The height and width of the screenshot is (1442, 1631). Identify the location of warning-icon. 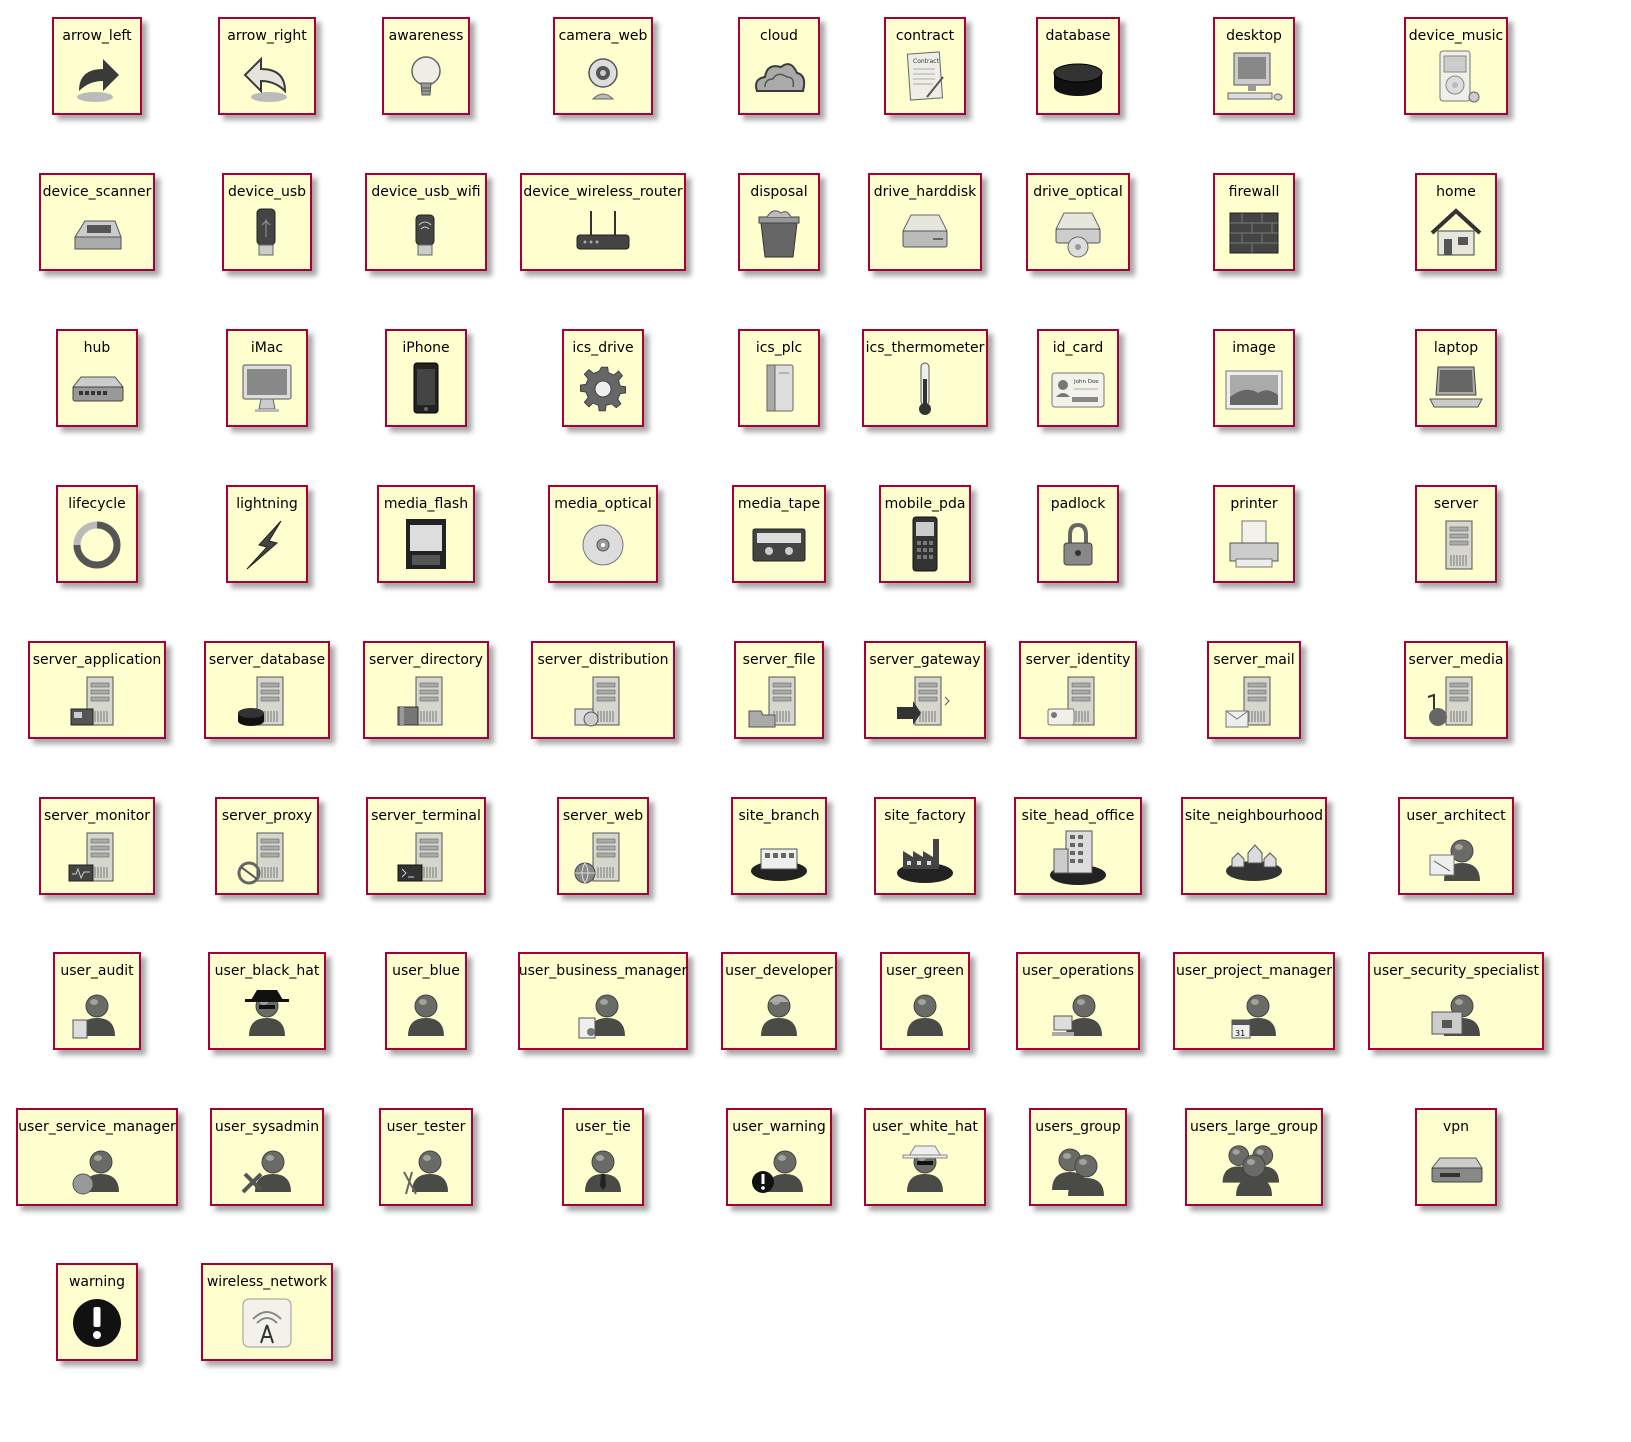
(97, 1323).